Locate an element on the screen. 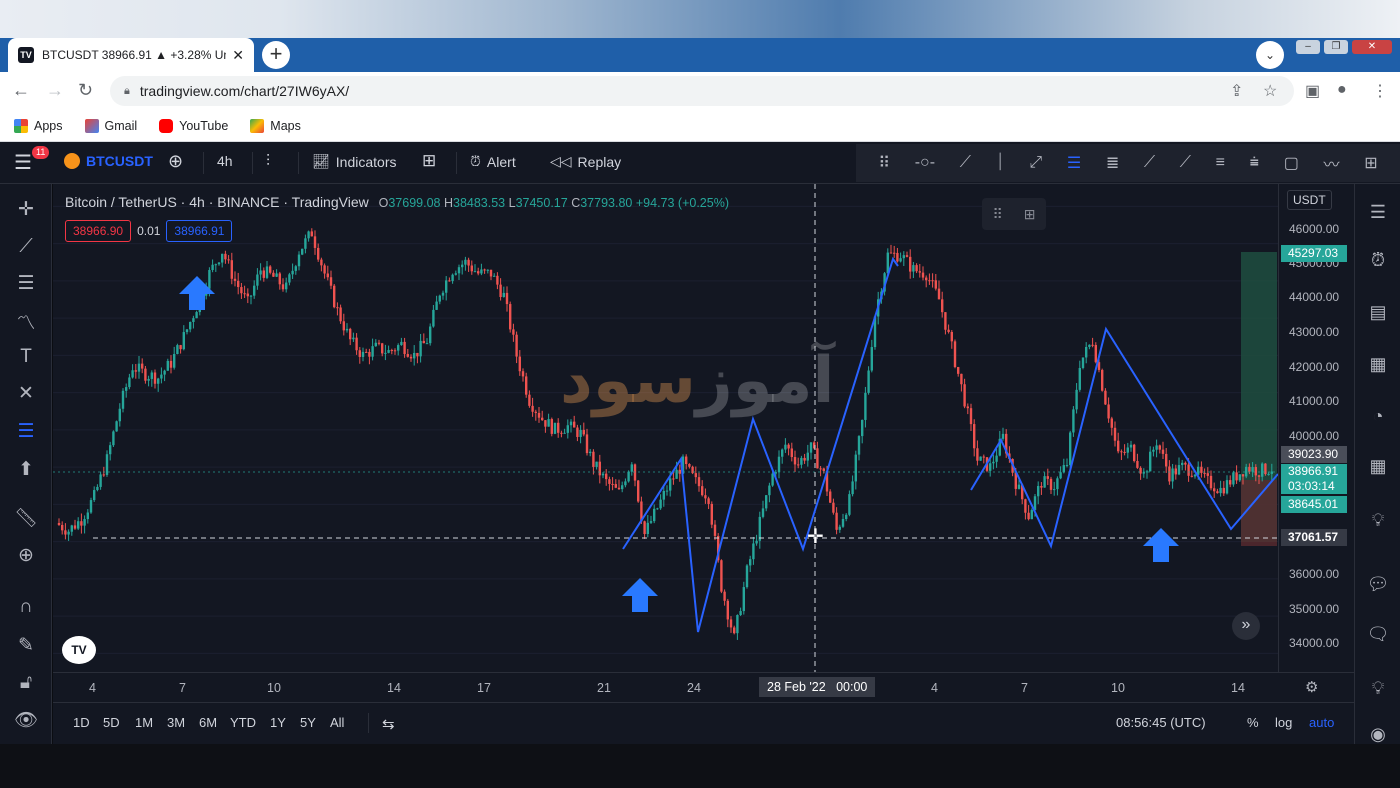 This screenshot has width=1400, height=788. fib-icon: ☰ is located at coordinates (26, 283).